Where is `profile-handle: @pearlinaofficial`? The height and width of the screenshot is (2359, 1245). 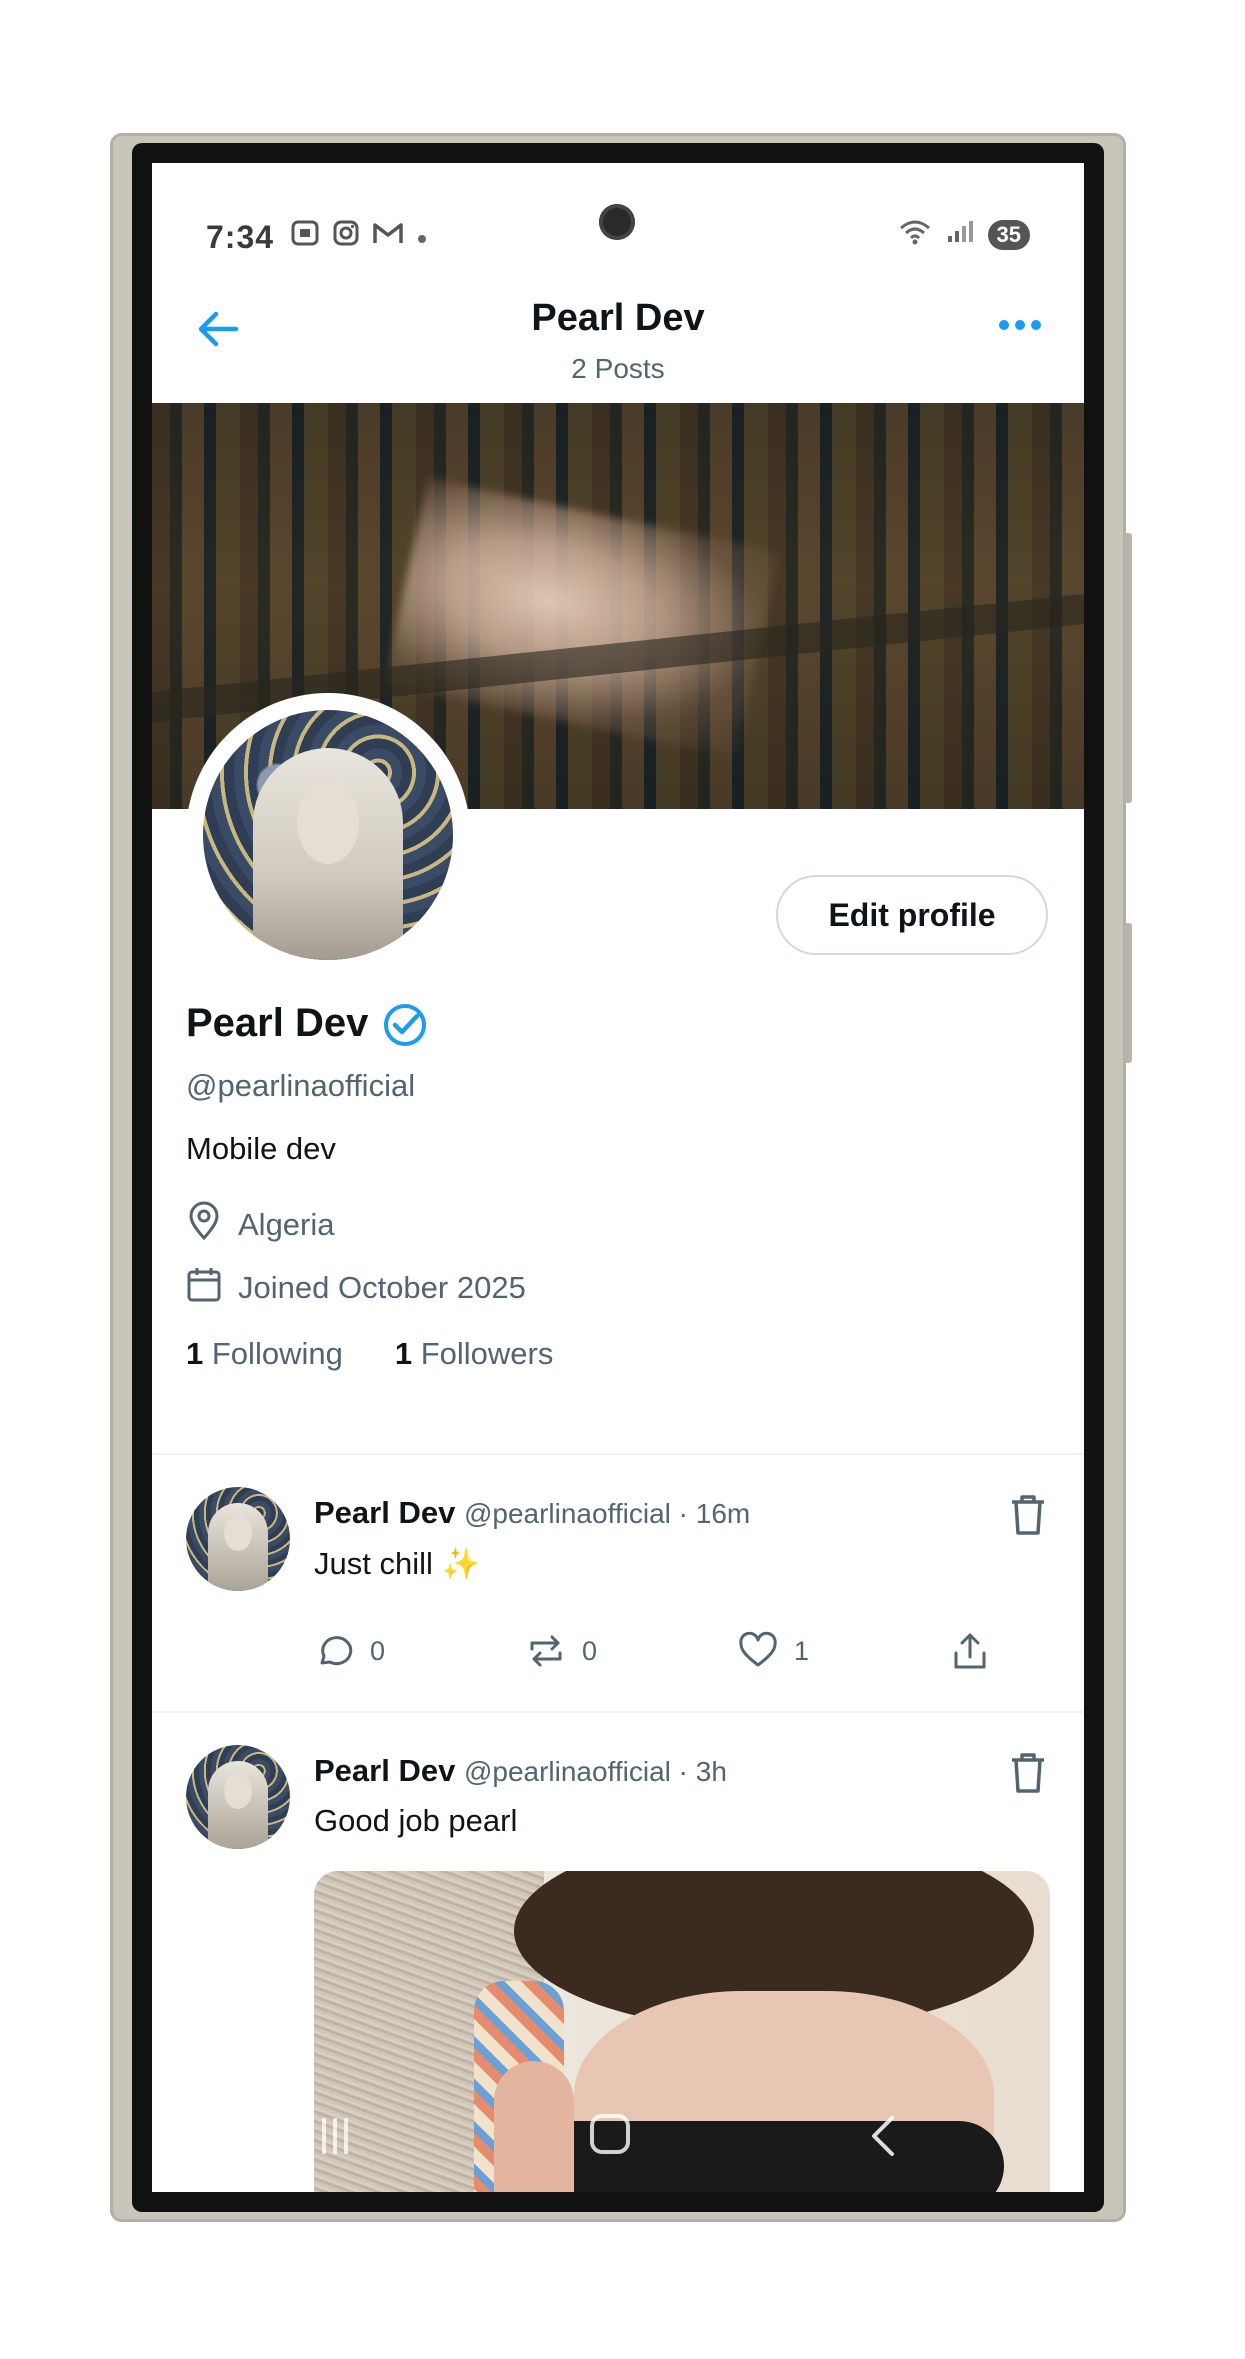
profile-handle: @pearlinaofficial is located at coordinates (301, 1085).